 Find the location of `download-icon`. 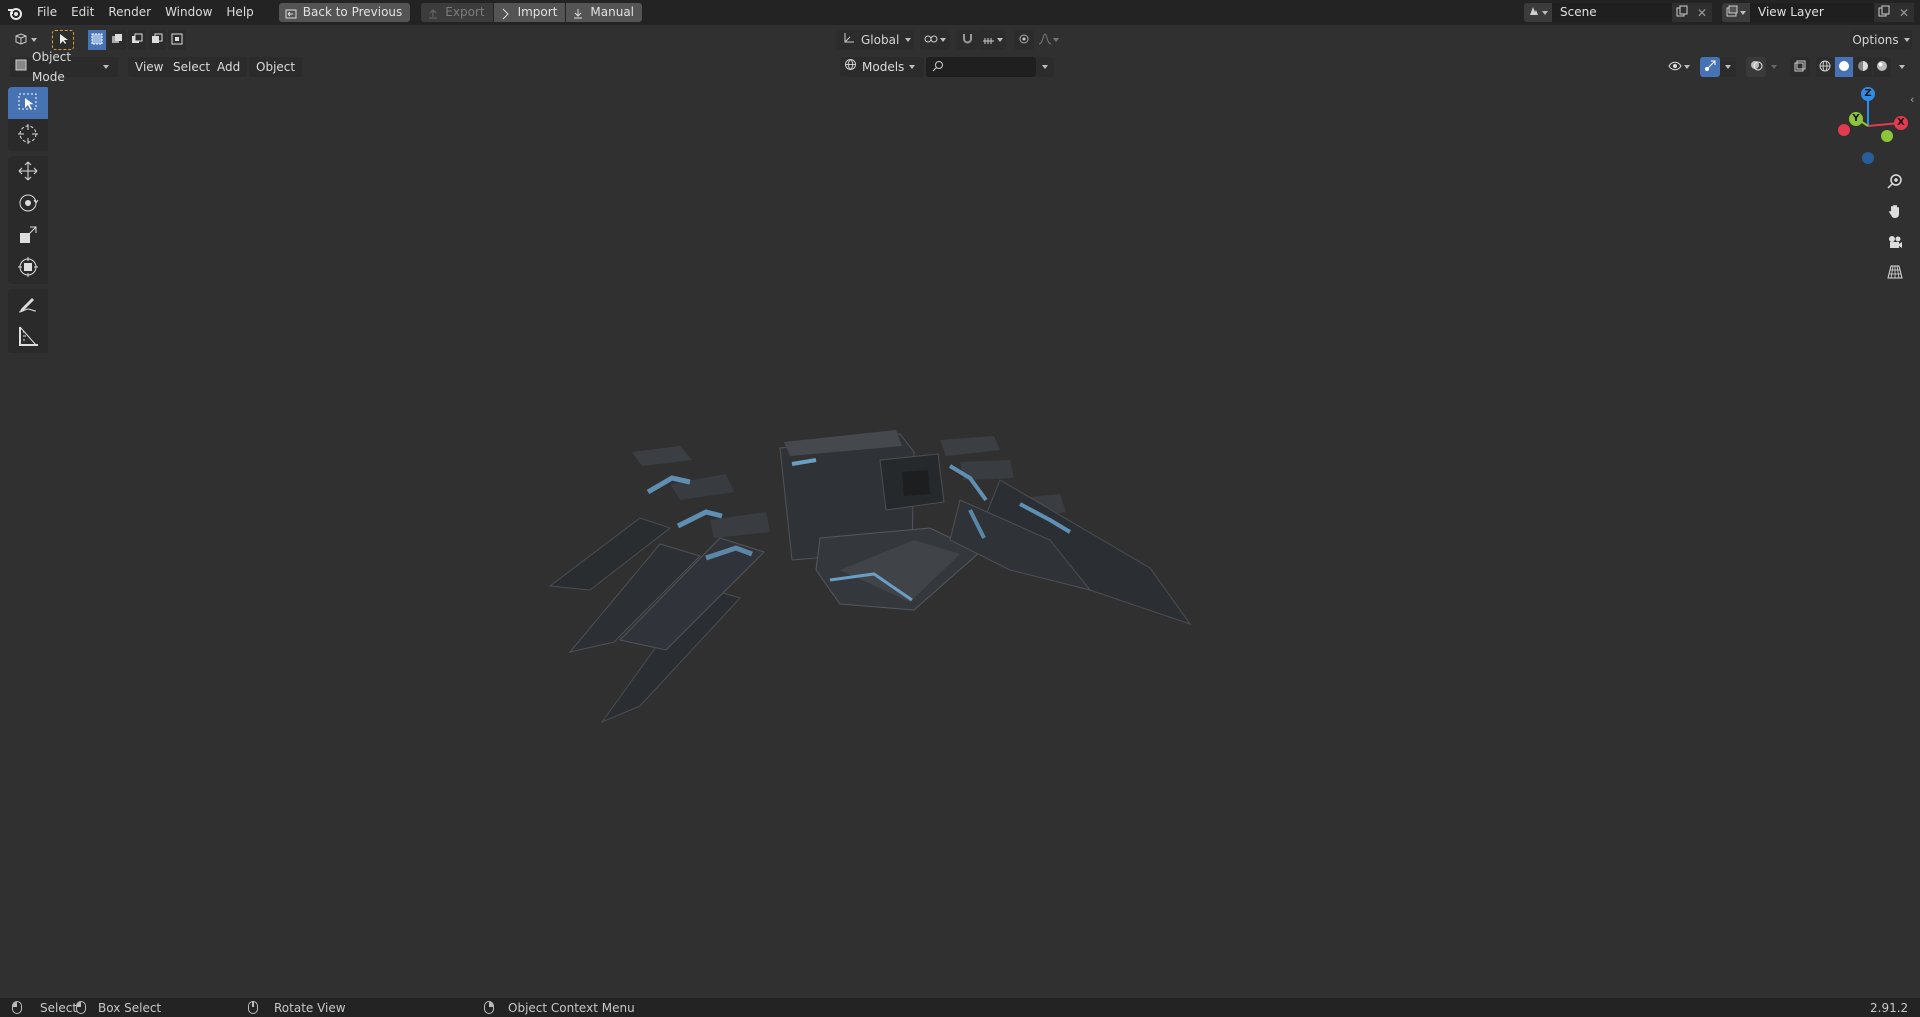

download-icon is located at coordinates (578, 13).